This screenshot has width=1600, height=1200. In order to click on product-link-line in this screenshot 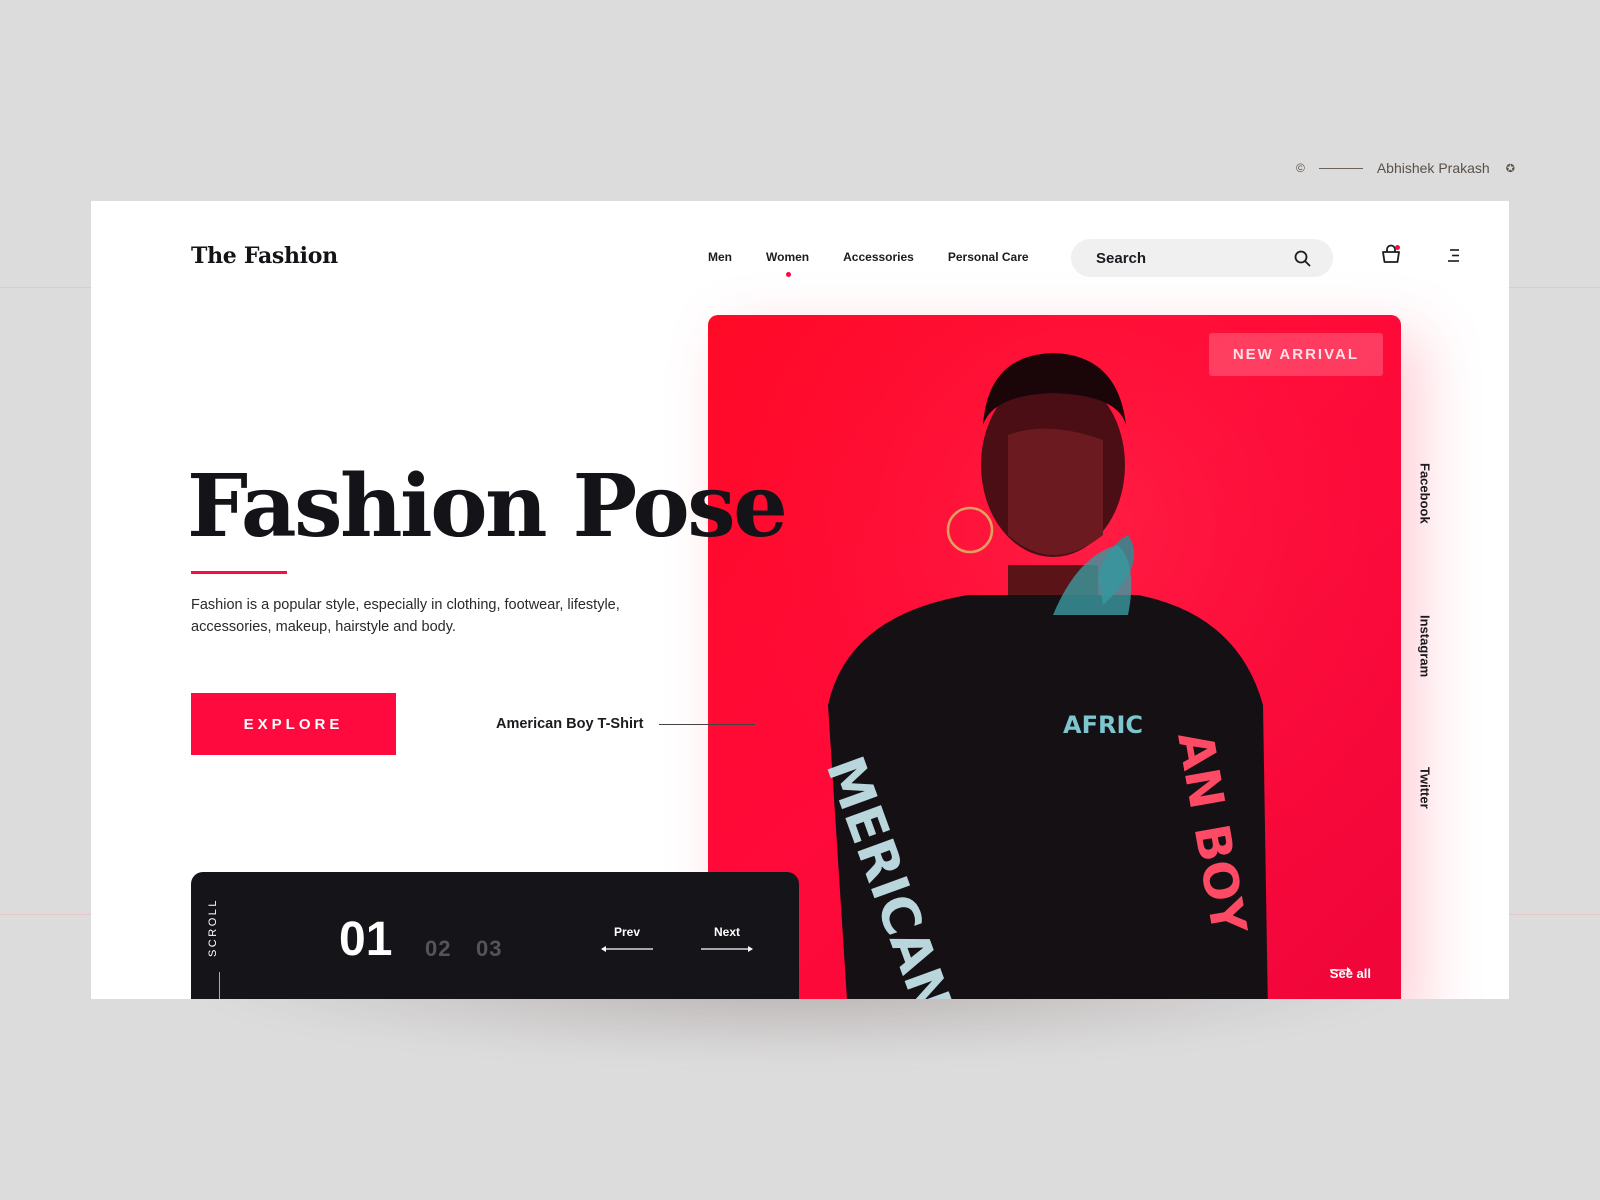, I will do `click(707, 724)`.